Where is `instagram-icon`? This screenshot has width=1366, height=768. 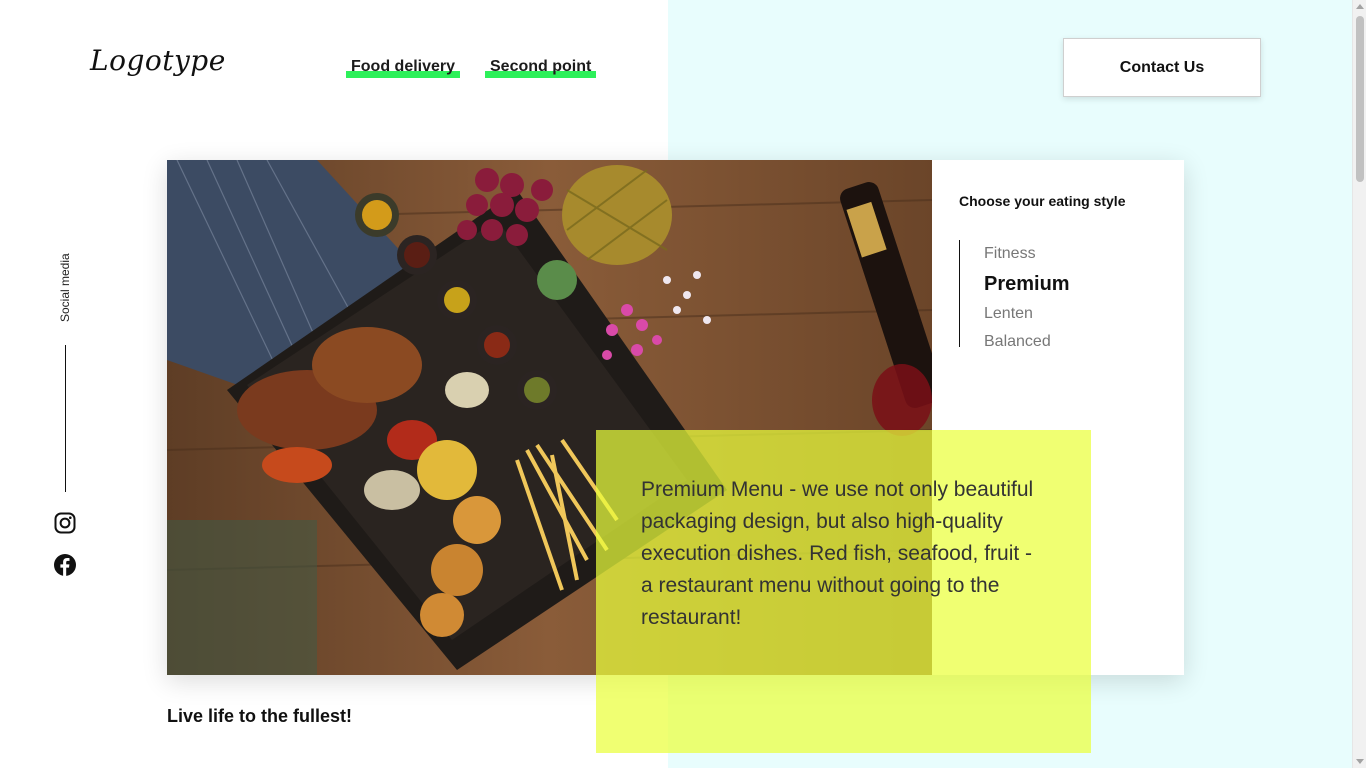 instagram-icon is located at coordinates (65, 523).